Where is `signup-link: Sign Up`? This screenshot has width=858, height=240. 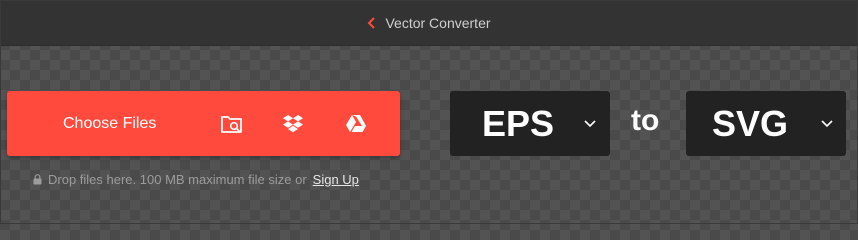 signup-link: Sign Up is located at coordinates (336, 179).